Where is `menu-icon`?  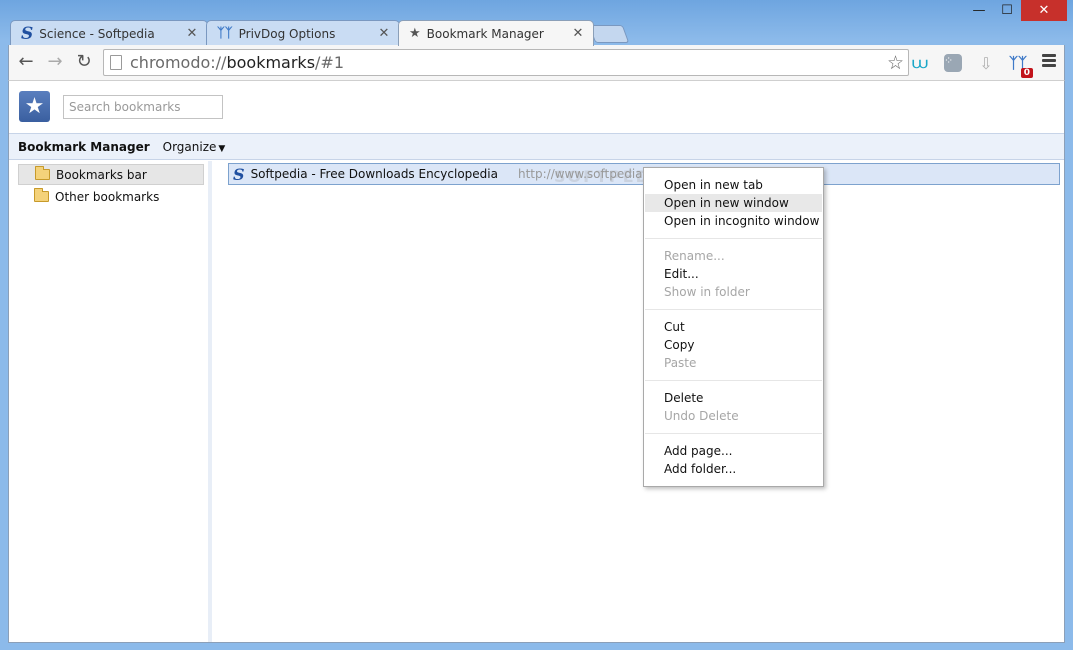
menu-icon is located at coordinates (1049, 61).